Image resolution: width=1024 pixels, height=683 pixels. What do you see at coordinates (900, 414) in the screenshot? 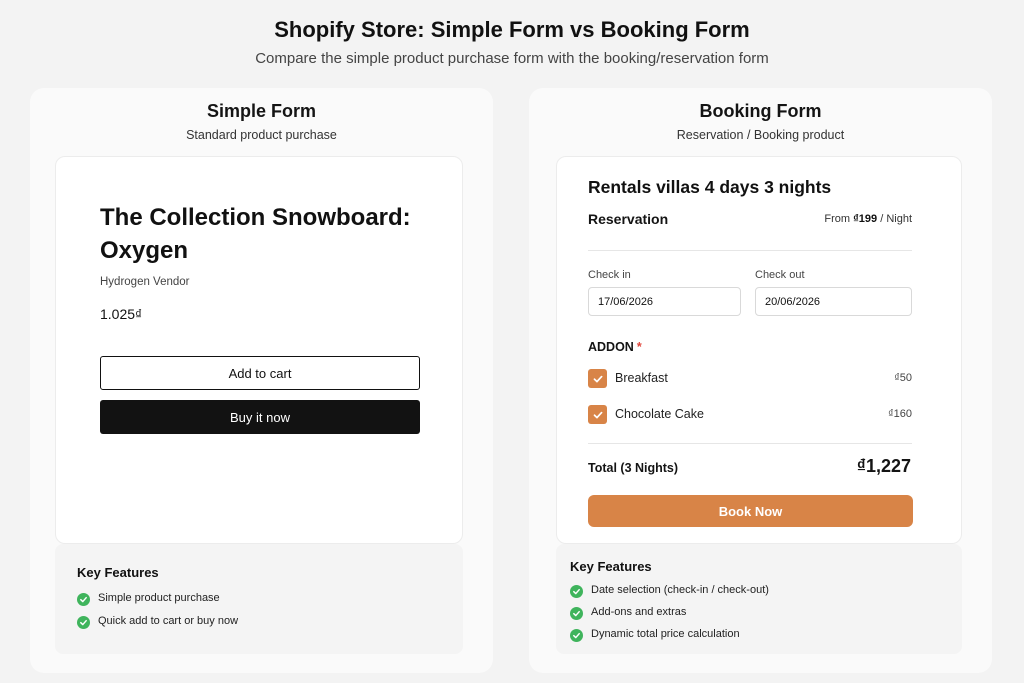
I see `addon-price: ₫160` at bounding box center [900, 414].